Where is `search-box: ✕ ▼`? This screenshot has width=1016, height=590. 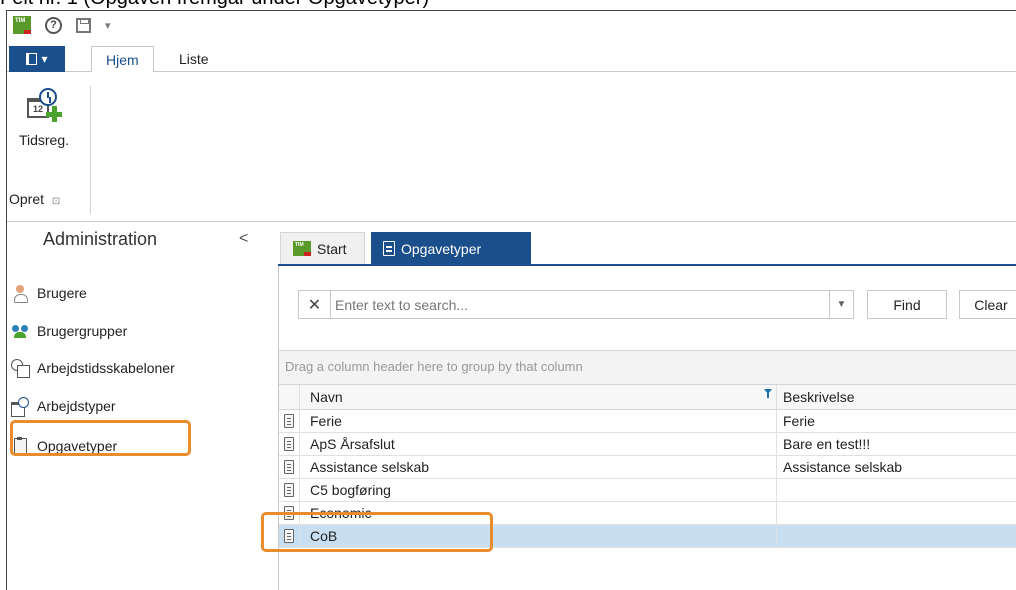
search-box: ✕ ▼ is located at coordinates (576, 304).